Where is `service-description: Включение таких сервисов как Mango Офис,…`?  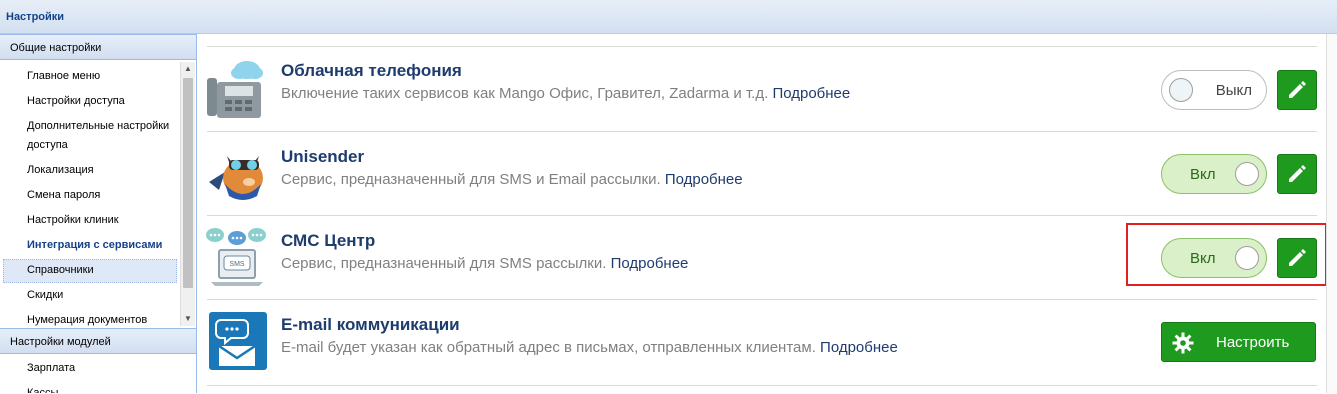 service-description: Включение таких сервисов как Mango Офис,… is located at coordinates (566, 93).